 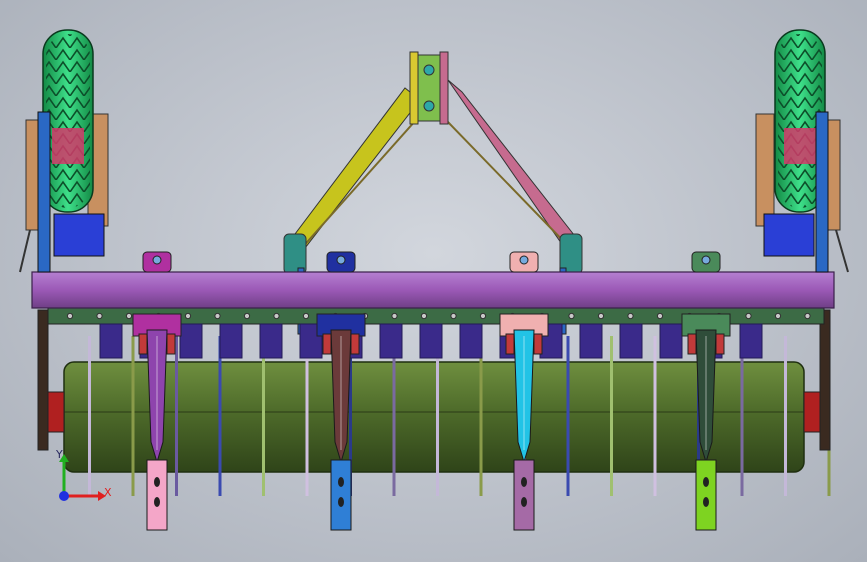 What do you see at coordinates (444, 88) in the screenshot?
I see `hitch-top-plate-right` at bounding box center [444, 88].